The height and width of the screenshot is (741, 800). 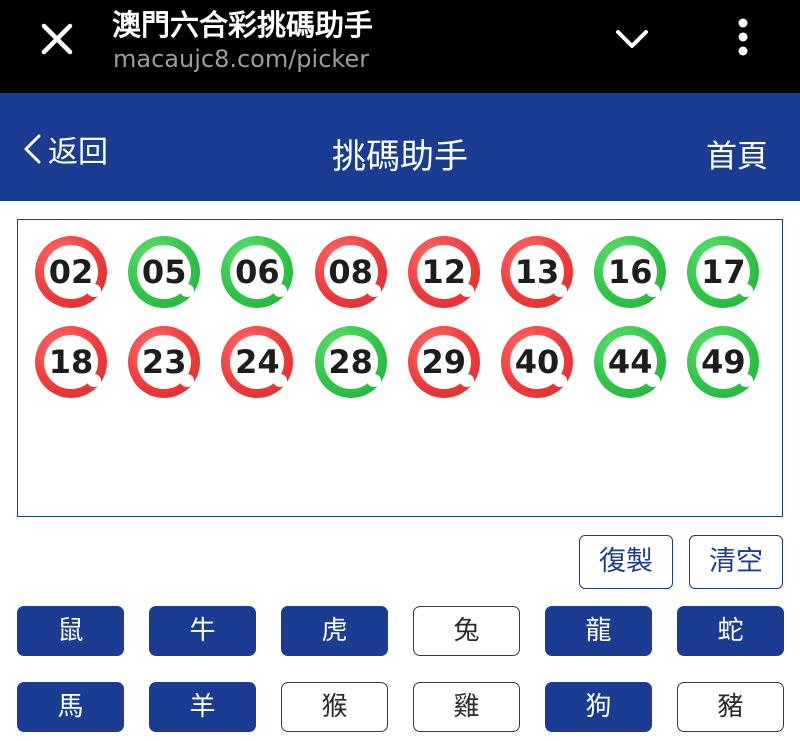 I want to click on number-ball: 23, so click(x=164, y=362).